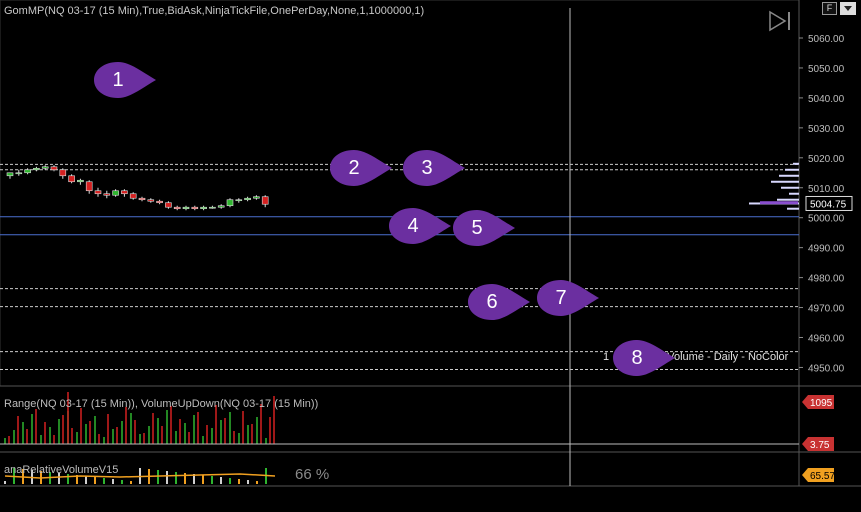 This screenshot has width=861, height=512. Describe the element at coordinates (826, 309) in the screenshot. I see `price-tick-label: 4970.00` at that location.